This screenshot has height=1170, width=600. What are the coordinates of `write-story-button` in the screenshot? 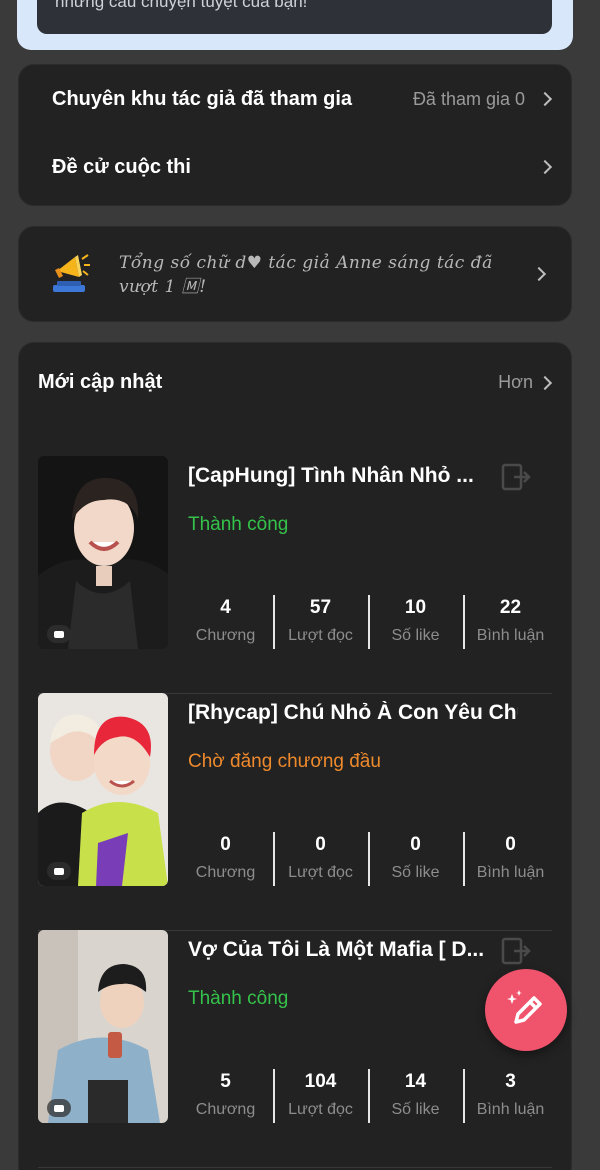 It's located at (526, 1010).